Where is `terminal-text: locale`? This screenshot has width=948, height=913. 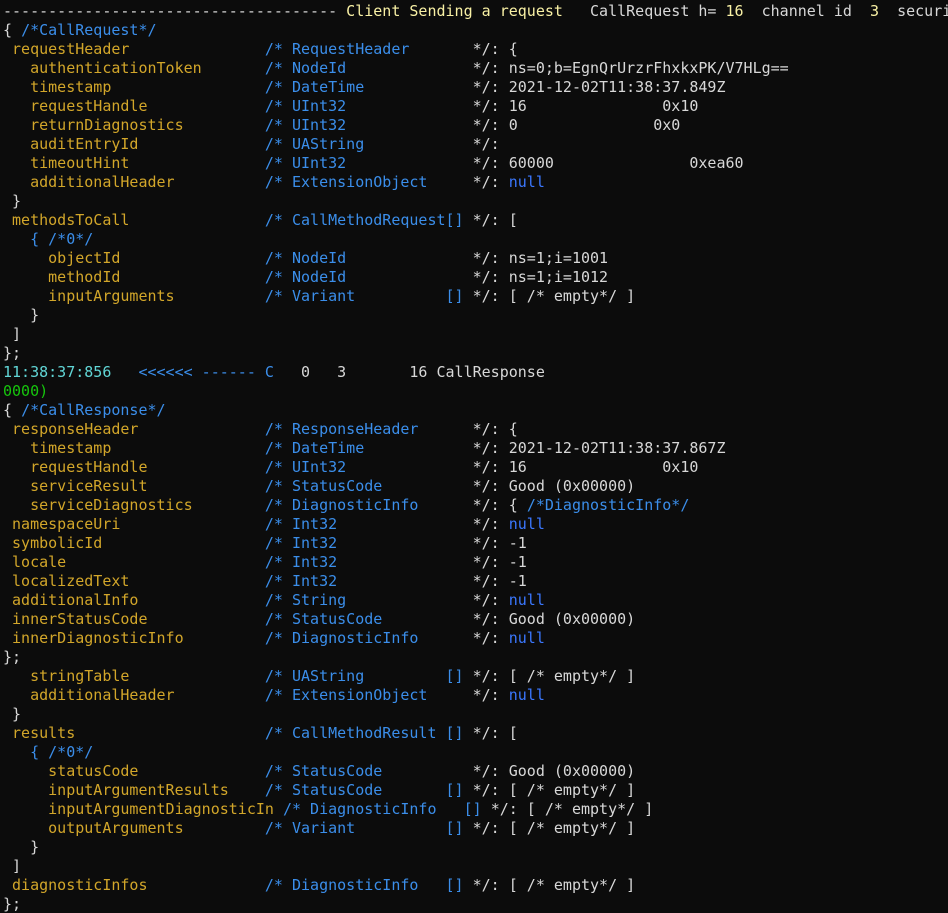
terminal-text: locale is located at coordinates (39, 562).